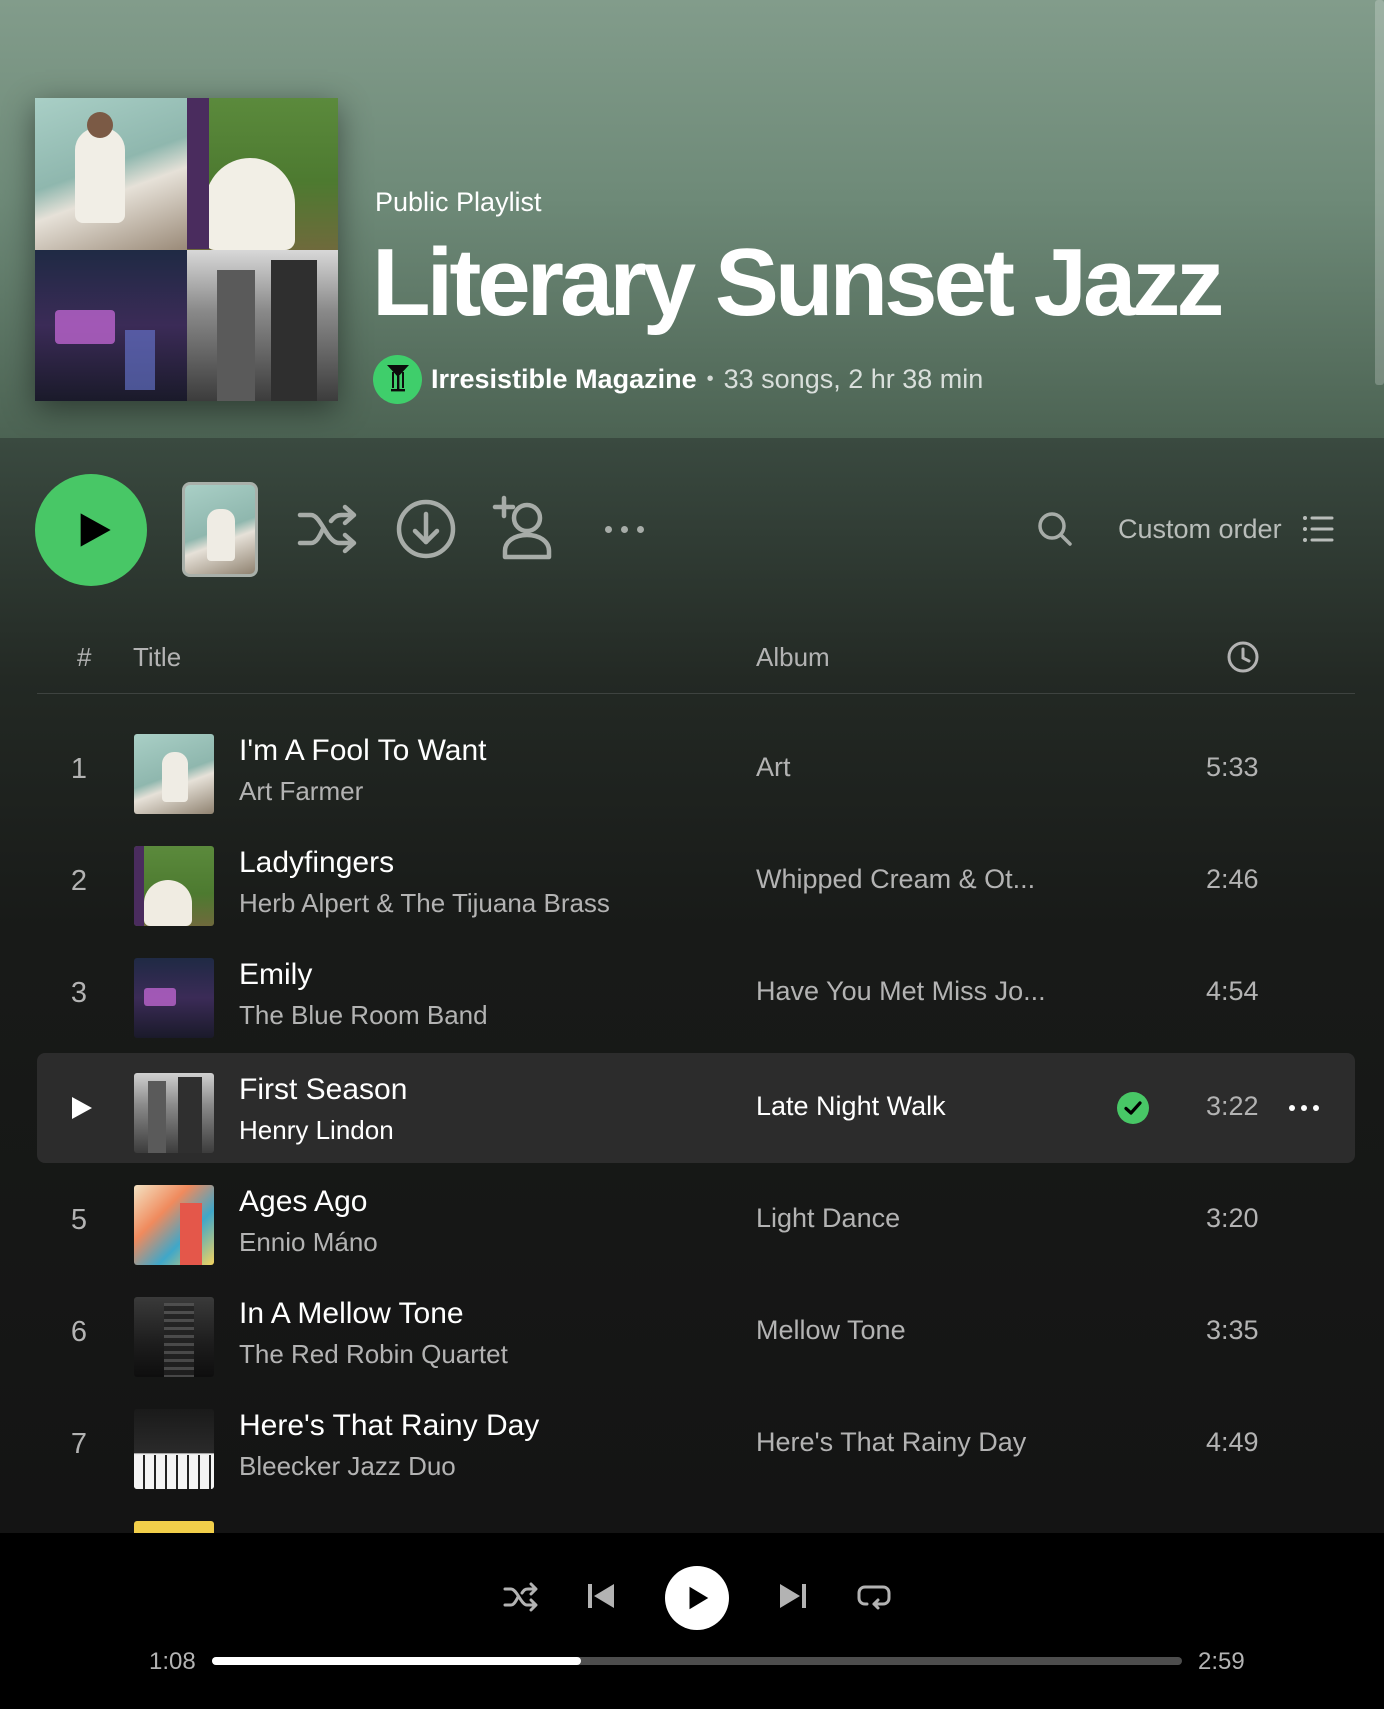 Image resolution: width=1384 pixels, height=1709 pixels. What do you see at coordinates (458, 202) in the screenshot?
I see `playlist-type-label: Public Playlist` at bounding box center [458, 202].